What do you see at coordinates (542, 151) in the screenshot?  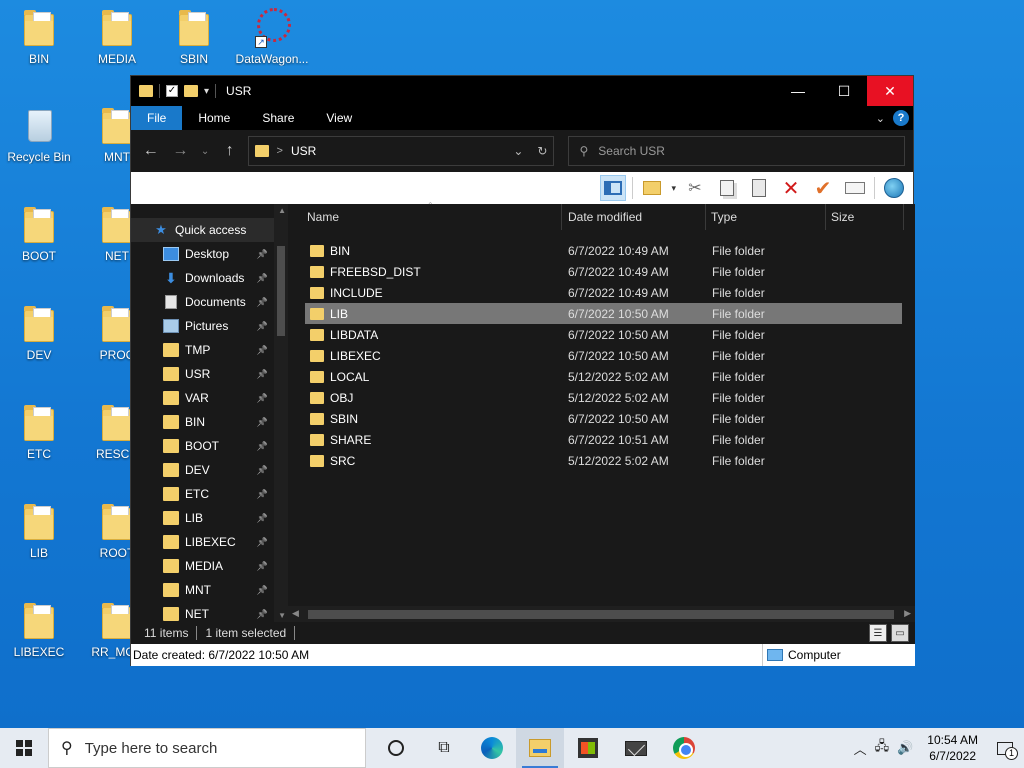 I see `refresh-icon: ↻` at bounding box center [542, 151].